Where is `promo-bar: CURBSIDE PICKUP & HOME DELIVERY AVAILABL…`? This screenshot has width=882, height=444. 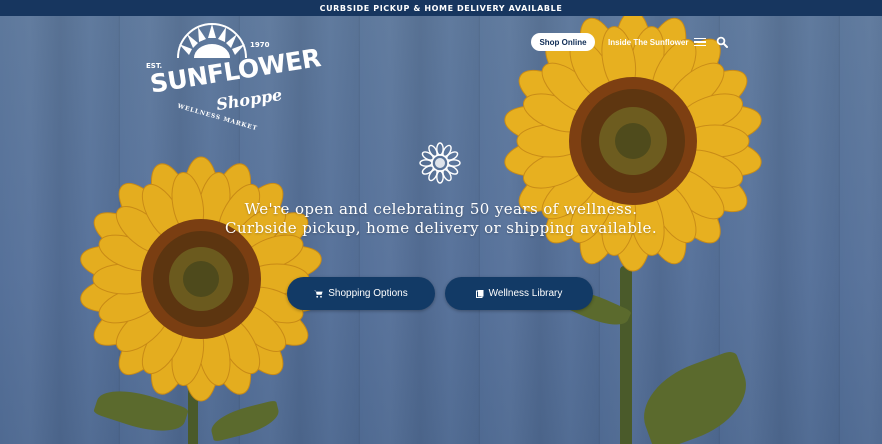 promo-bar: CURBSIDE PICKUP & HOME DELIVERY AVAILABL… is located at coordinates (441, 8).